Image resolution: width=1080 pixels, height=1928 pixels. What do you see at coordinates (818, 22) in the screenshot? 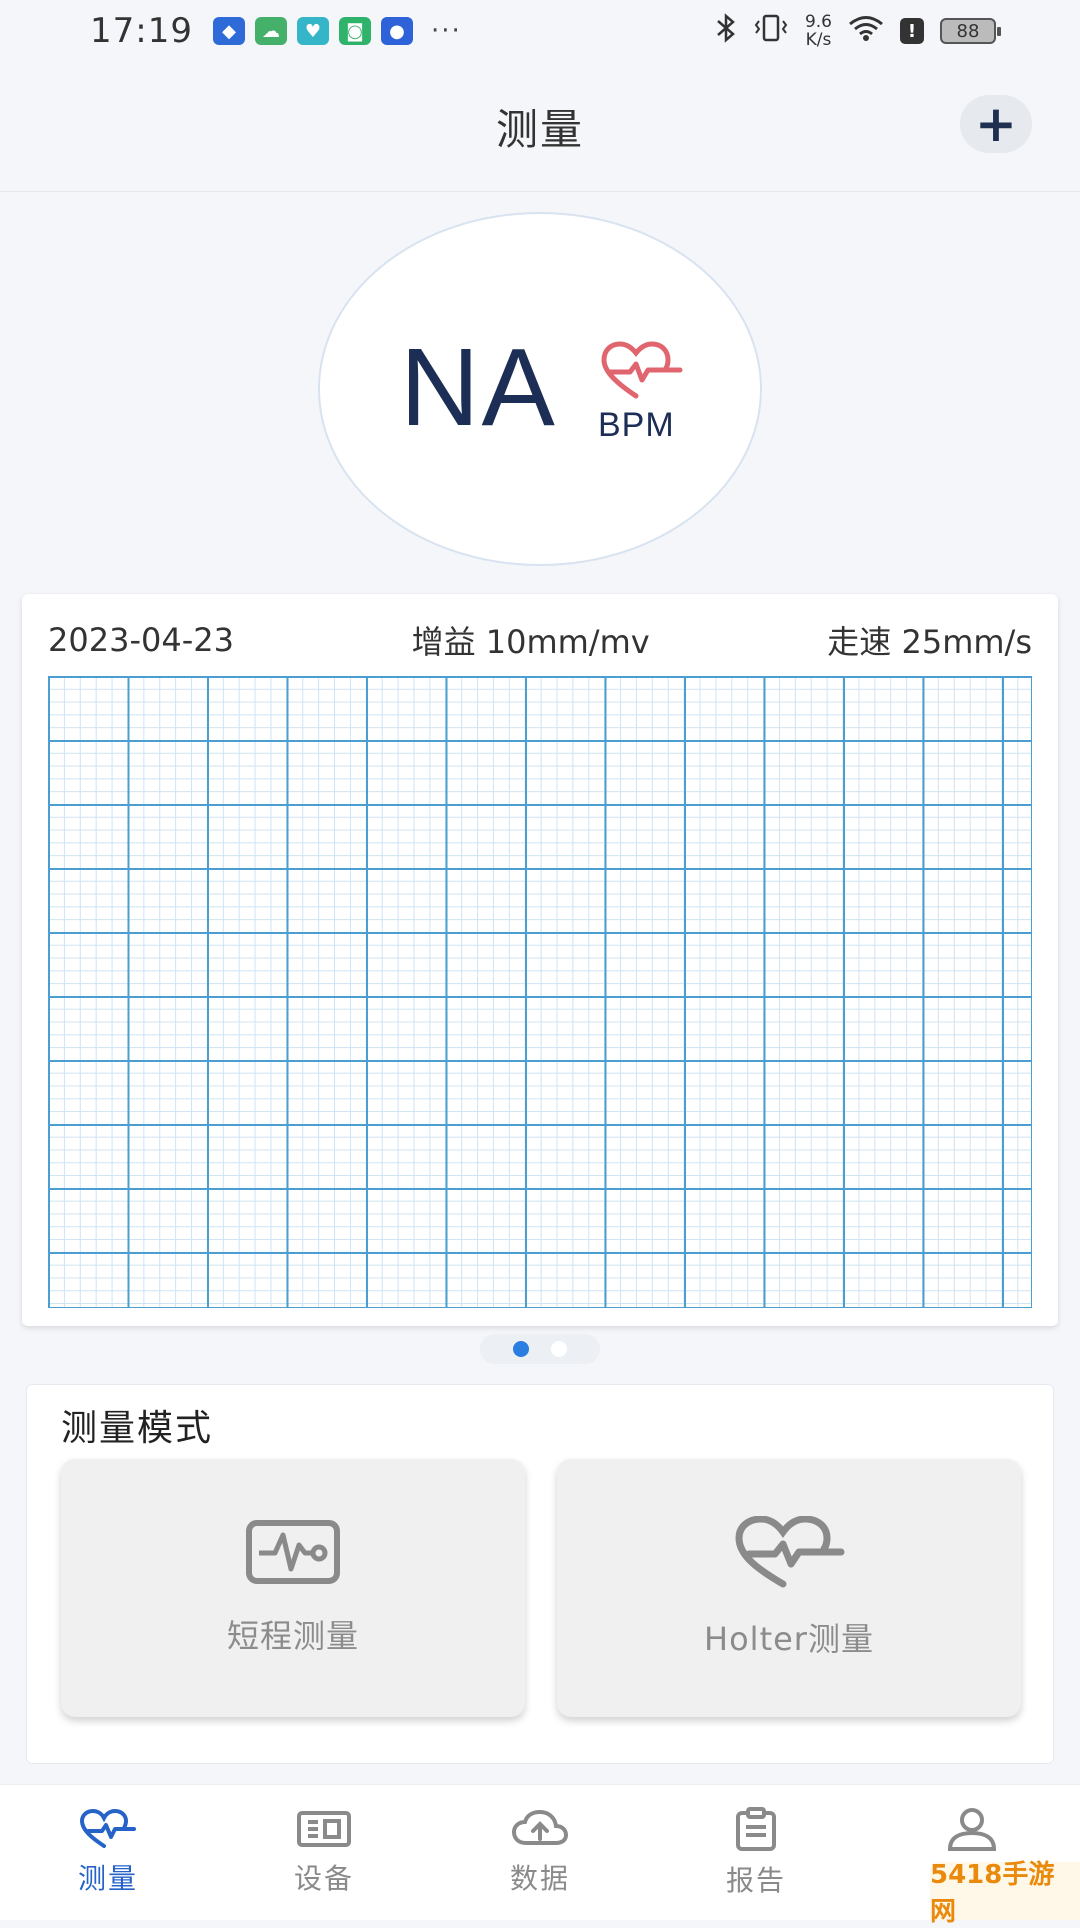
I see `net-speed-value: 9.6` at bounding box center [818, 22].